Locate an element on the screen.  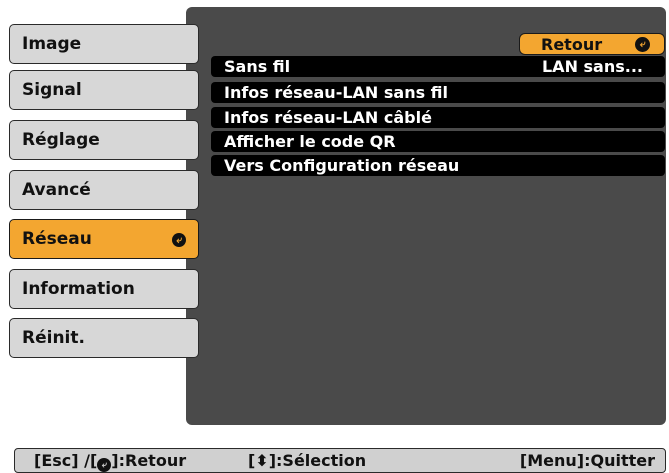
sidebar-item-label: Image is located at coordinates (52, 44).